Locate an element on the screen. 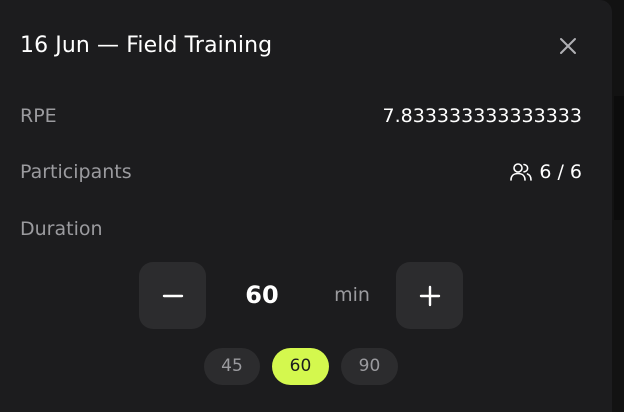 The image size is (624, 412). participants-count: 6 / 6 is located at coordinates (560, 172).